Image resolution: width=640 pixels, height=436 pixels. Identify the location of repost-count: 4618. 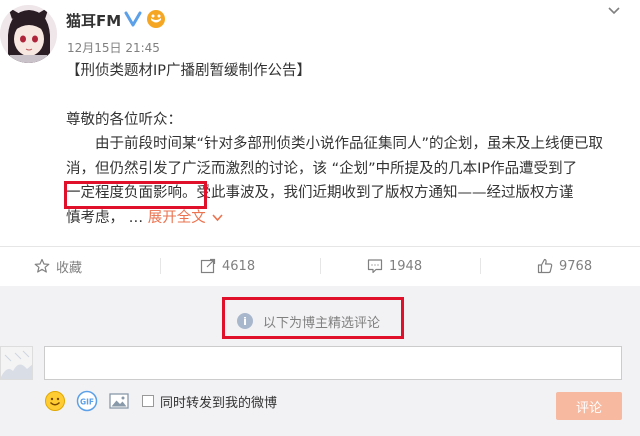
(239, 266).